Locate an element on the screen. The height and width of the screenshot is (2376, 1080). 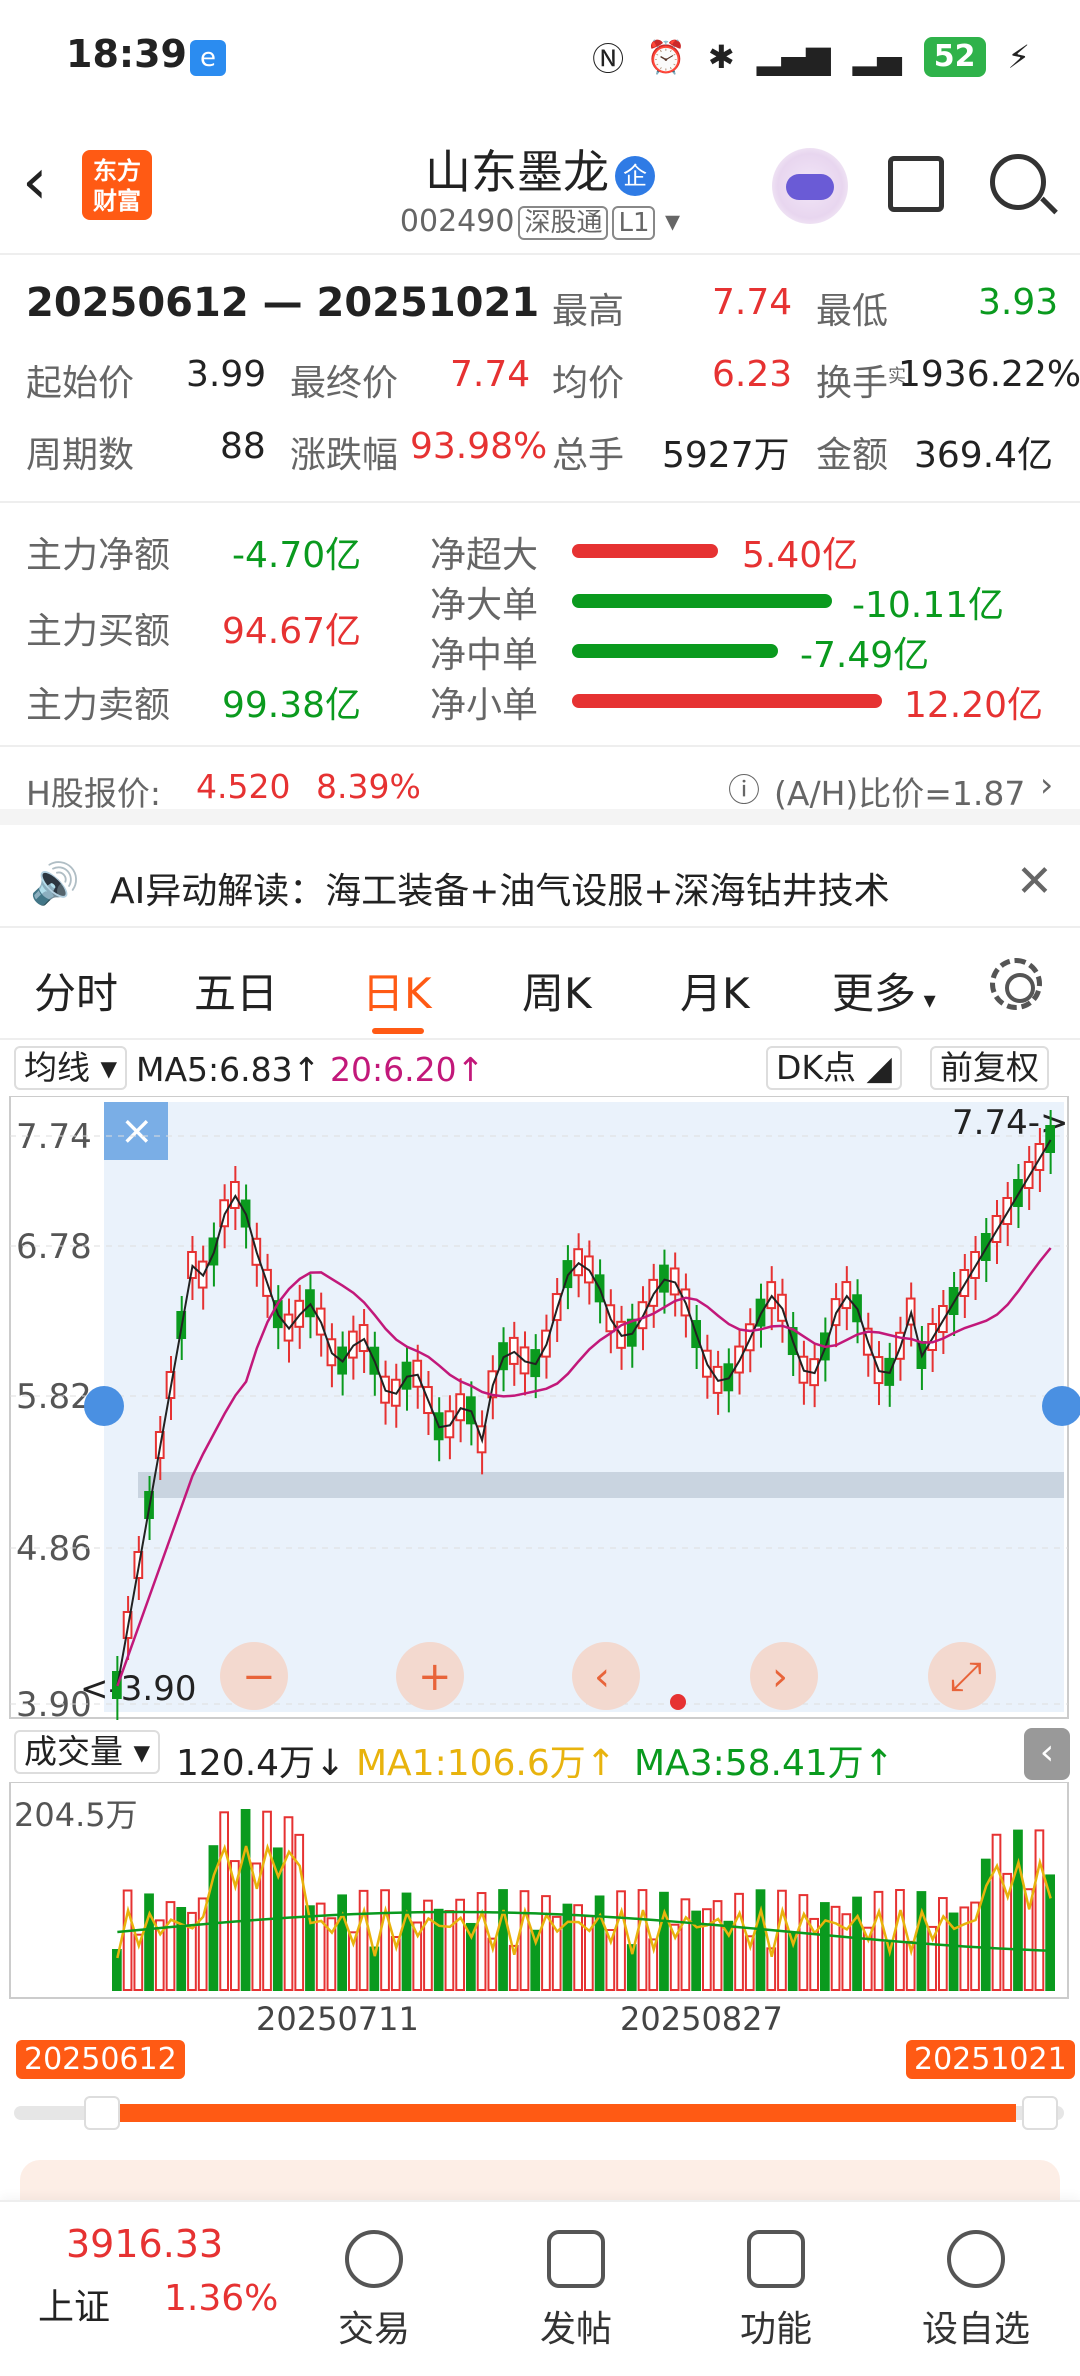
dropdown-icon: ▾ is located at coordinates (673, 221).